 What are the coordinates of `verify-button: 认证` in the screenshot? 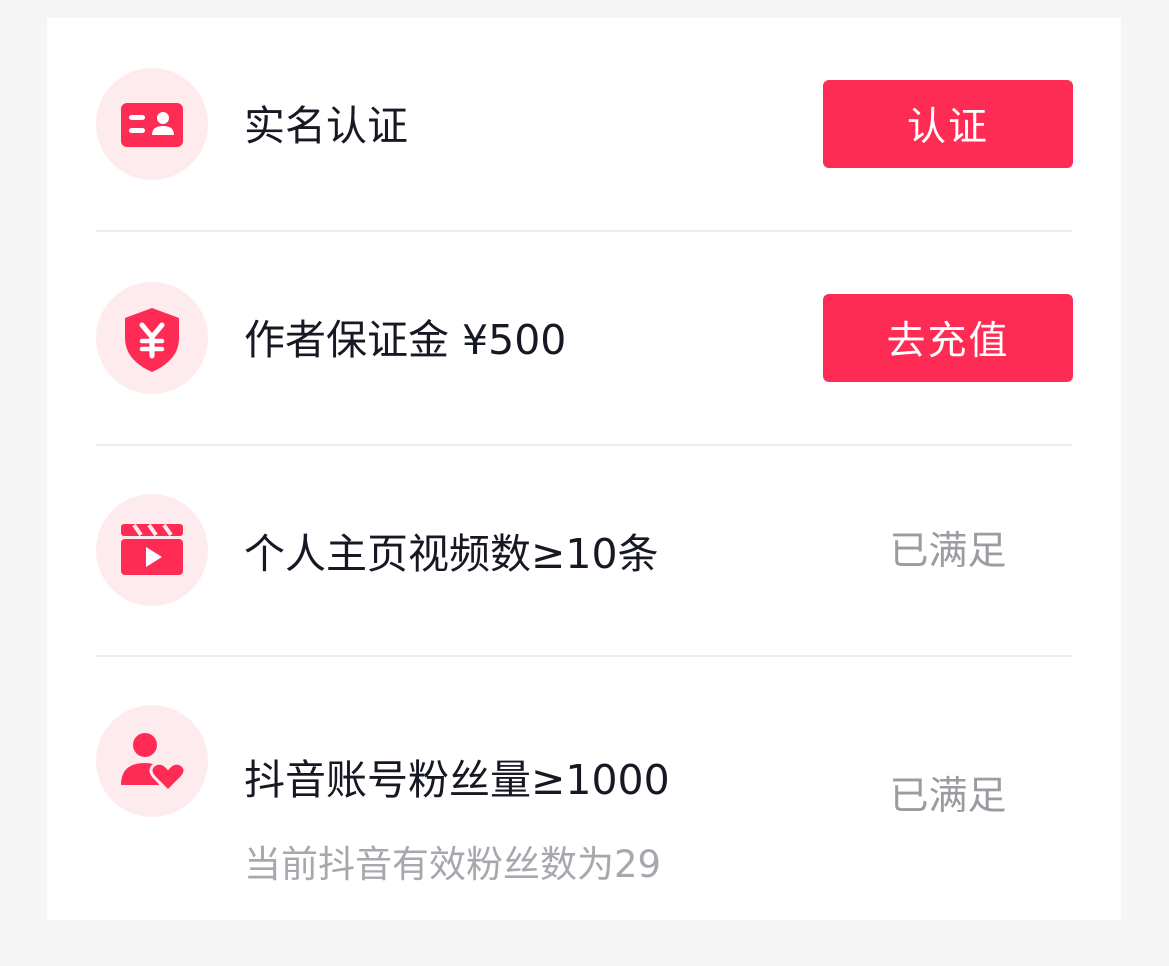 It's located at (948, 124).